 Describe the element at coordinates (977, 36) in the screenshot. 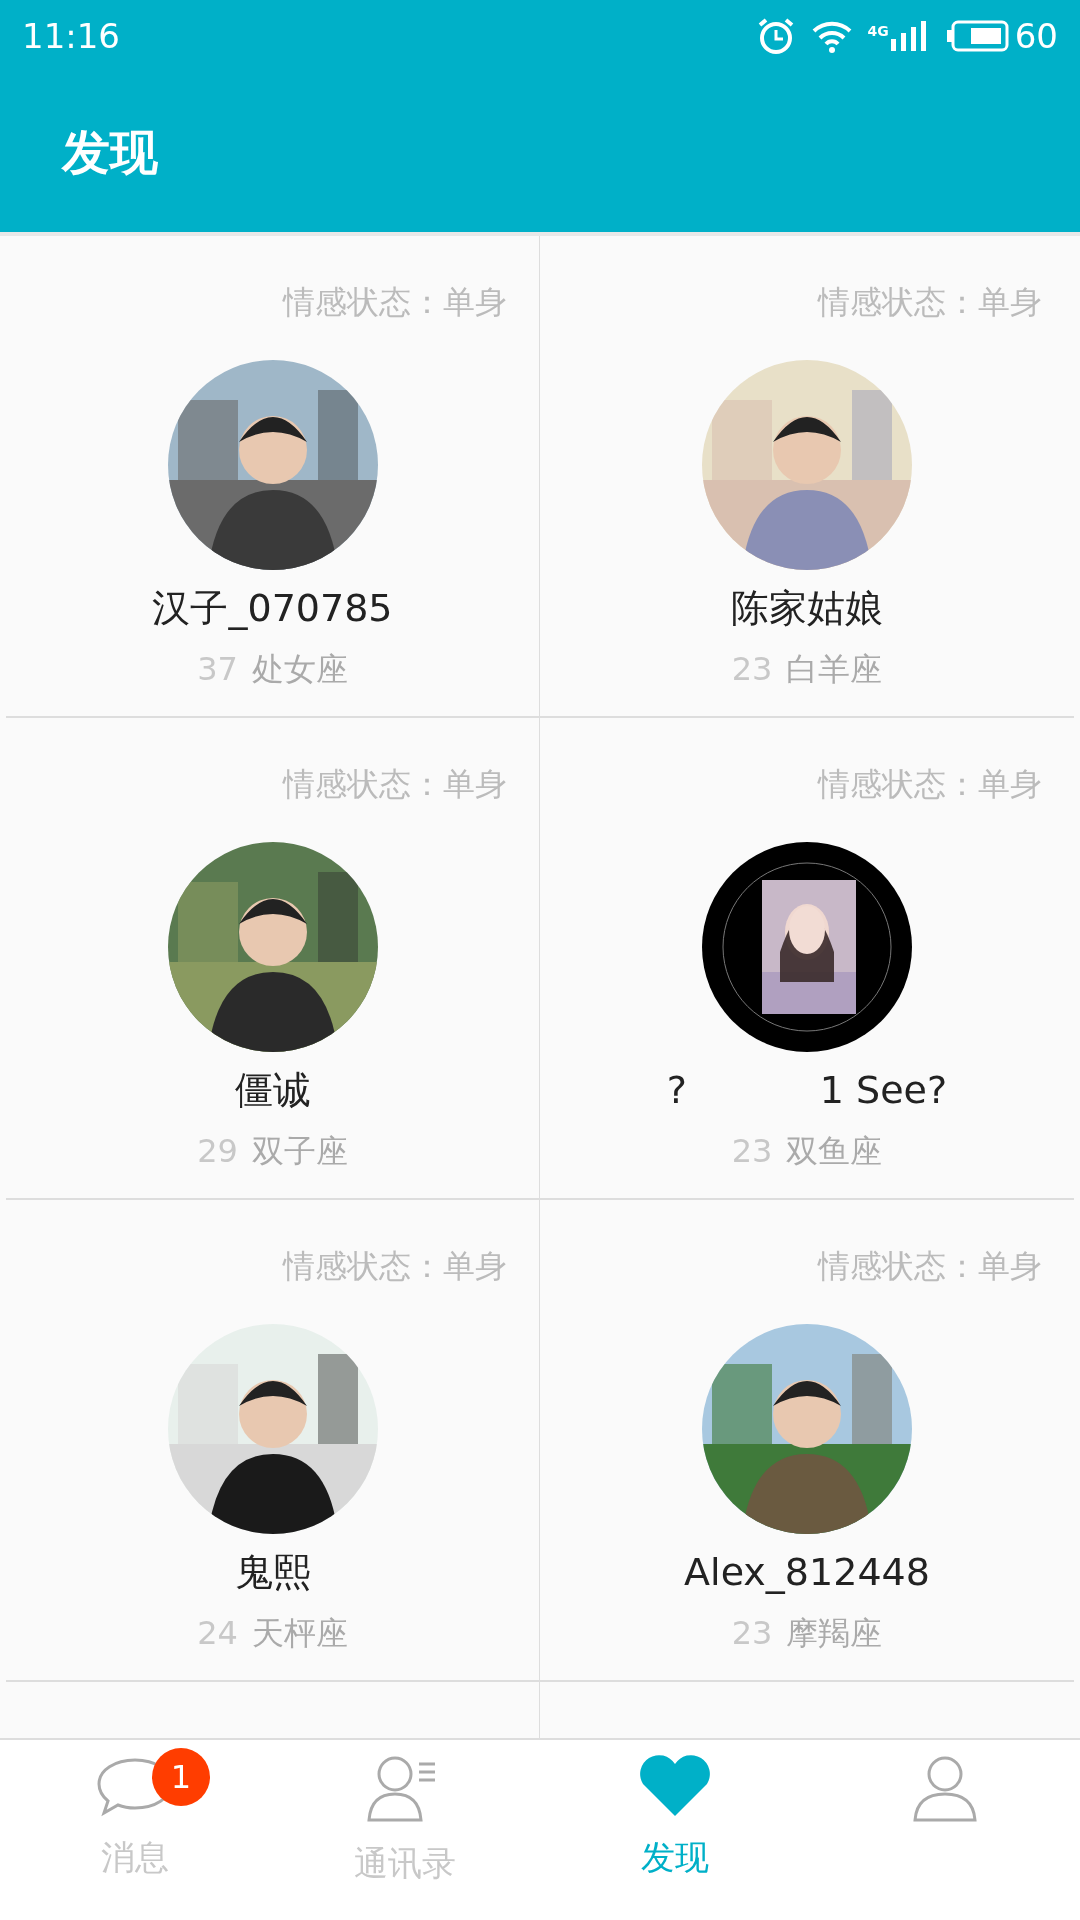

I see `battery-icon` at that location.